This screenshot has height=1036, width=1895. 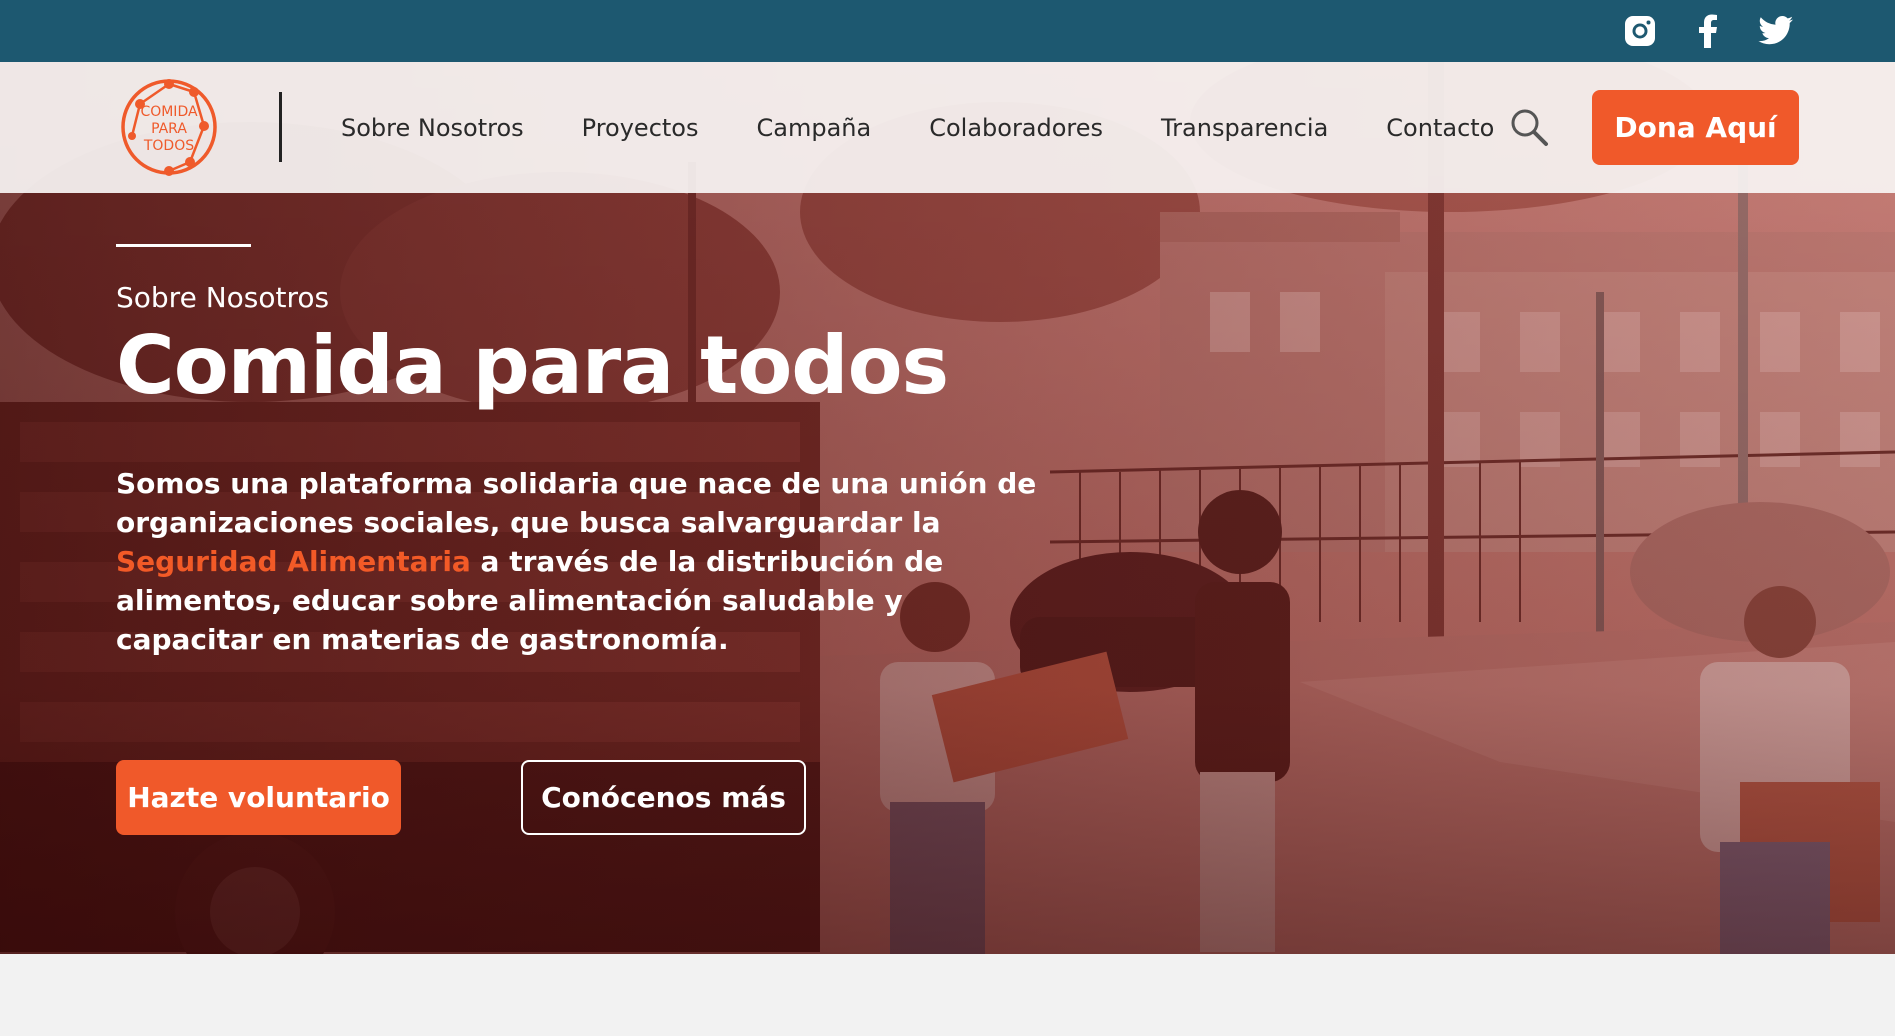 I want to click on page-below-hero, so click(x=947, y=995).